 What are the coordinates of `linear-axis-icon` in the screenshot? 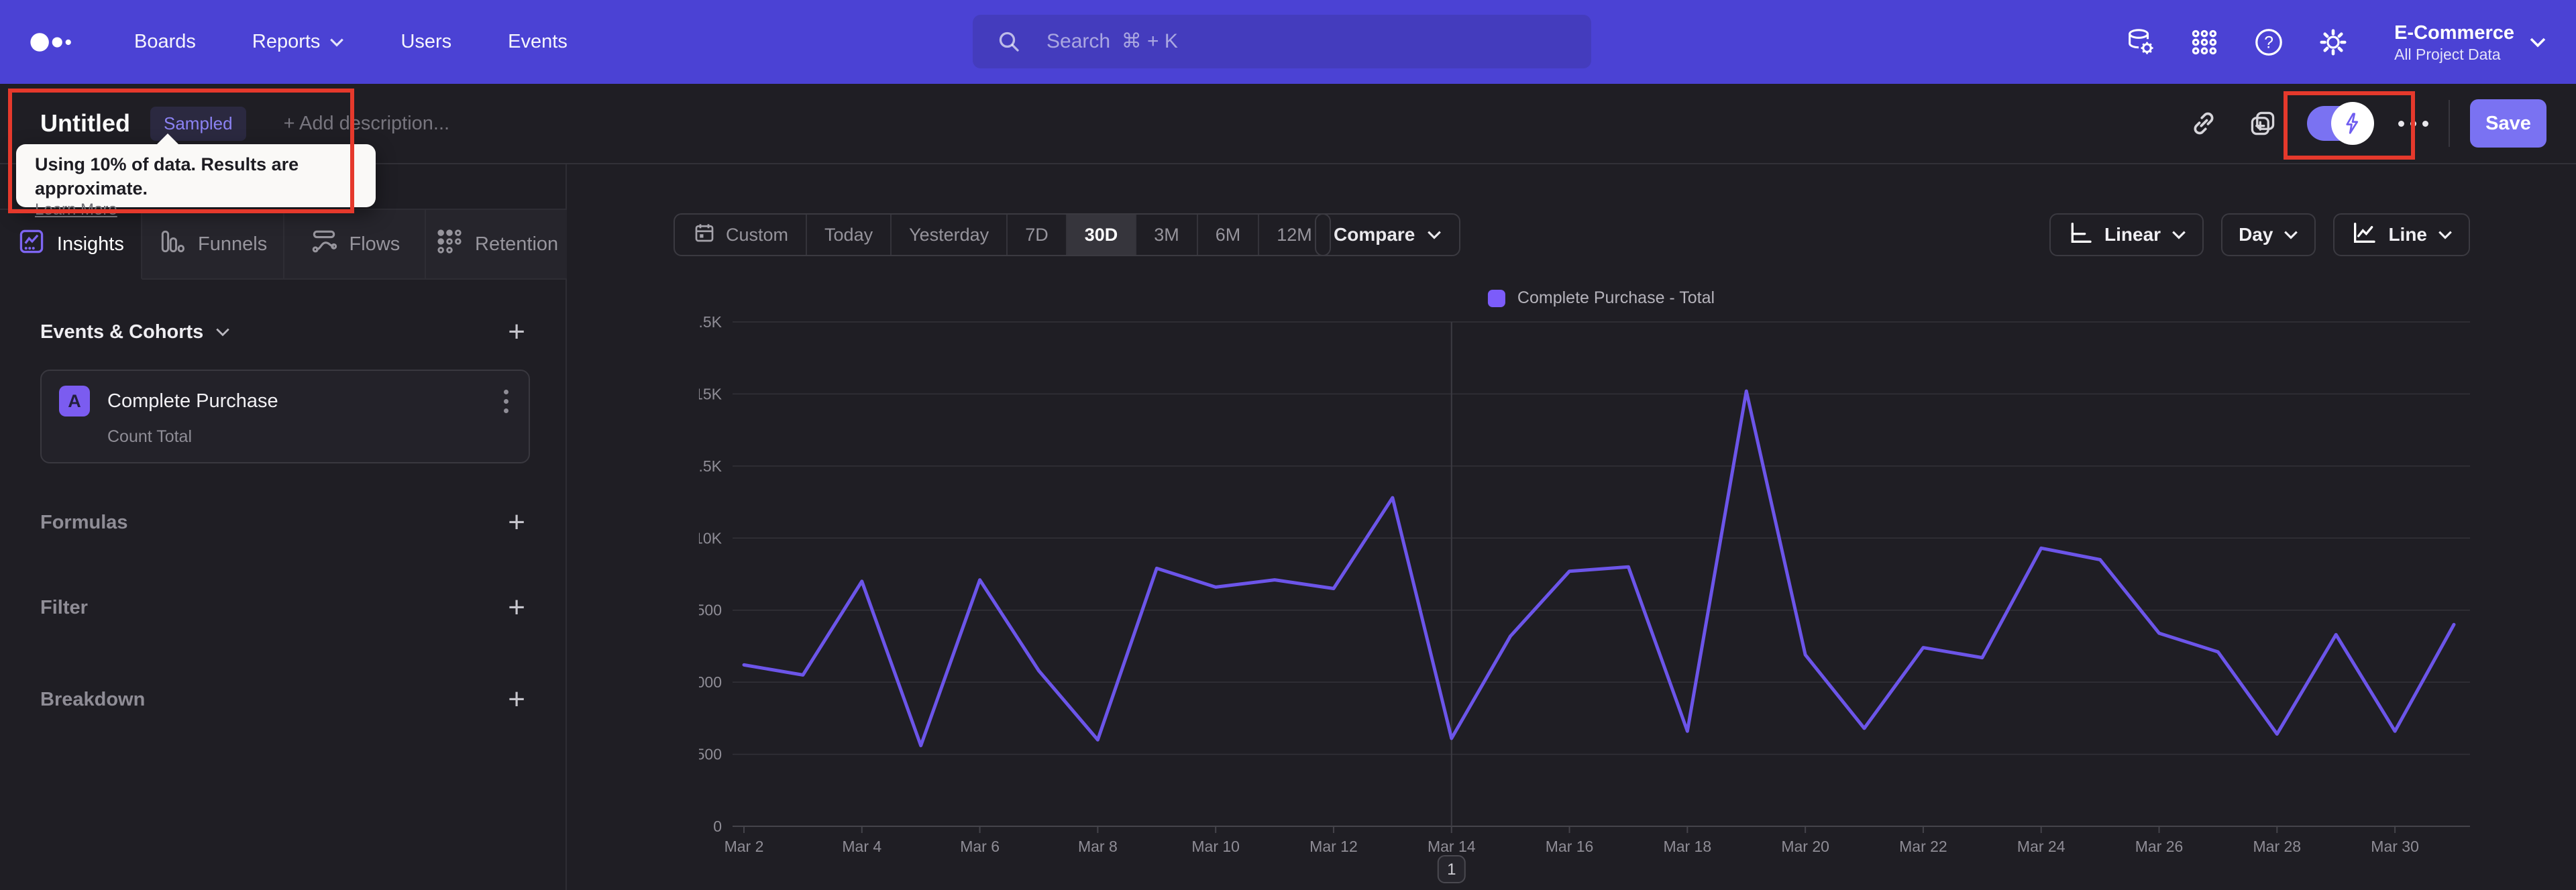 It's located at (2080, 235).